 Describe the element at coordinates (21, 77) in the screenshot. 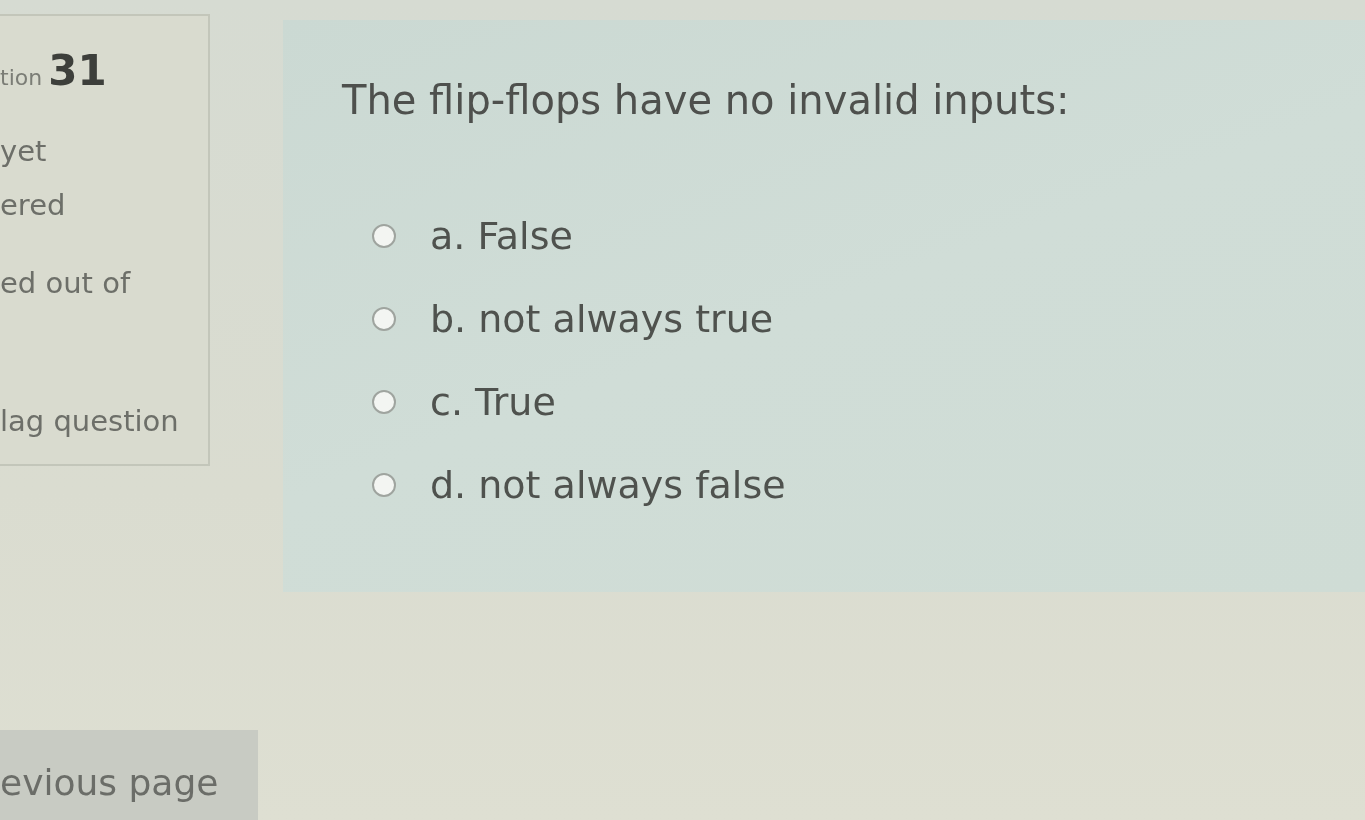

I see `question-label: tion` at that location.